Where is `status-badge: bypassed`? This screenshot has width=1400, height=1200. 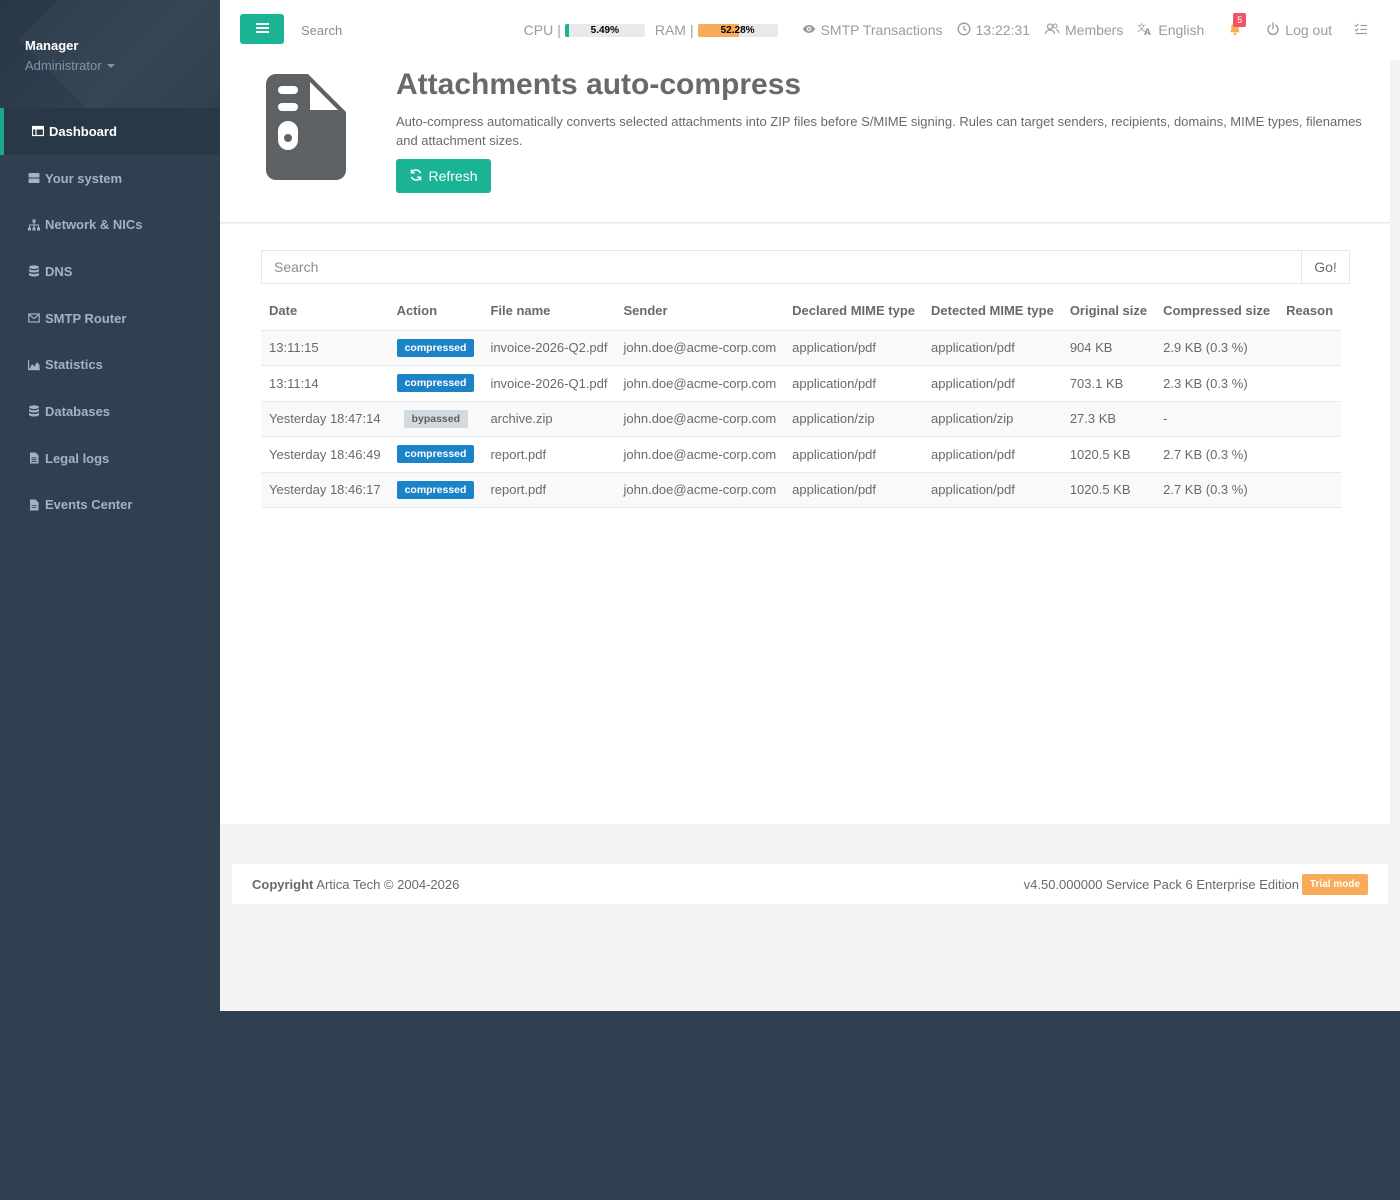
status-badge: bypassed is located at coordinates (436, 418).